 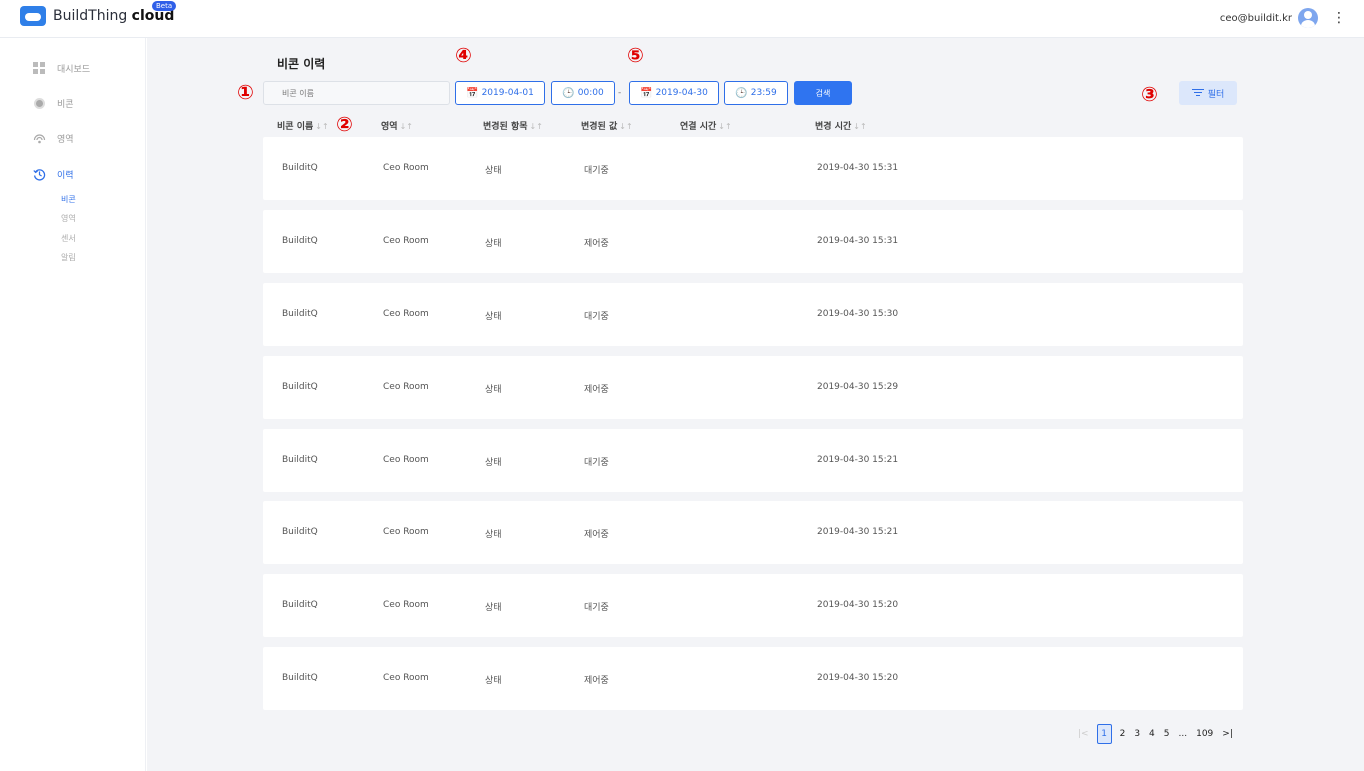 I want to click on pagination: |< 1 2 3 4 5 ... 109 >|, so click(x=1160, y=734).